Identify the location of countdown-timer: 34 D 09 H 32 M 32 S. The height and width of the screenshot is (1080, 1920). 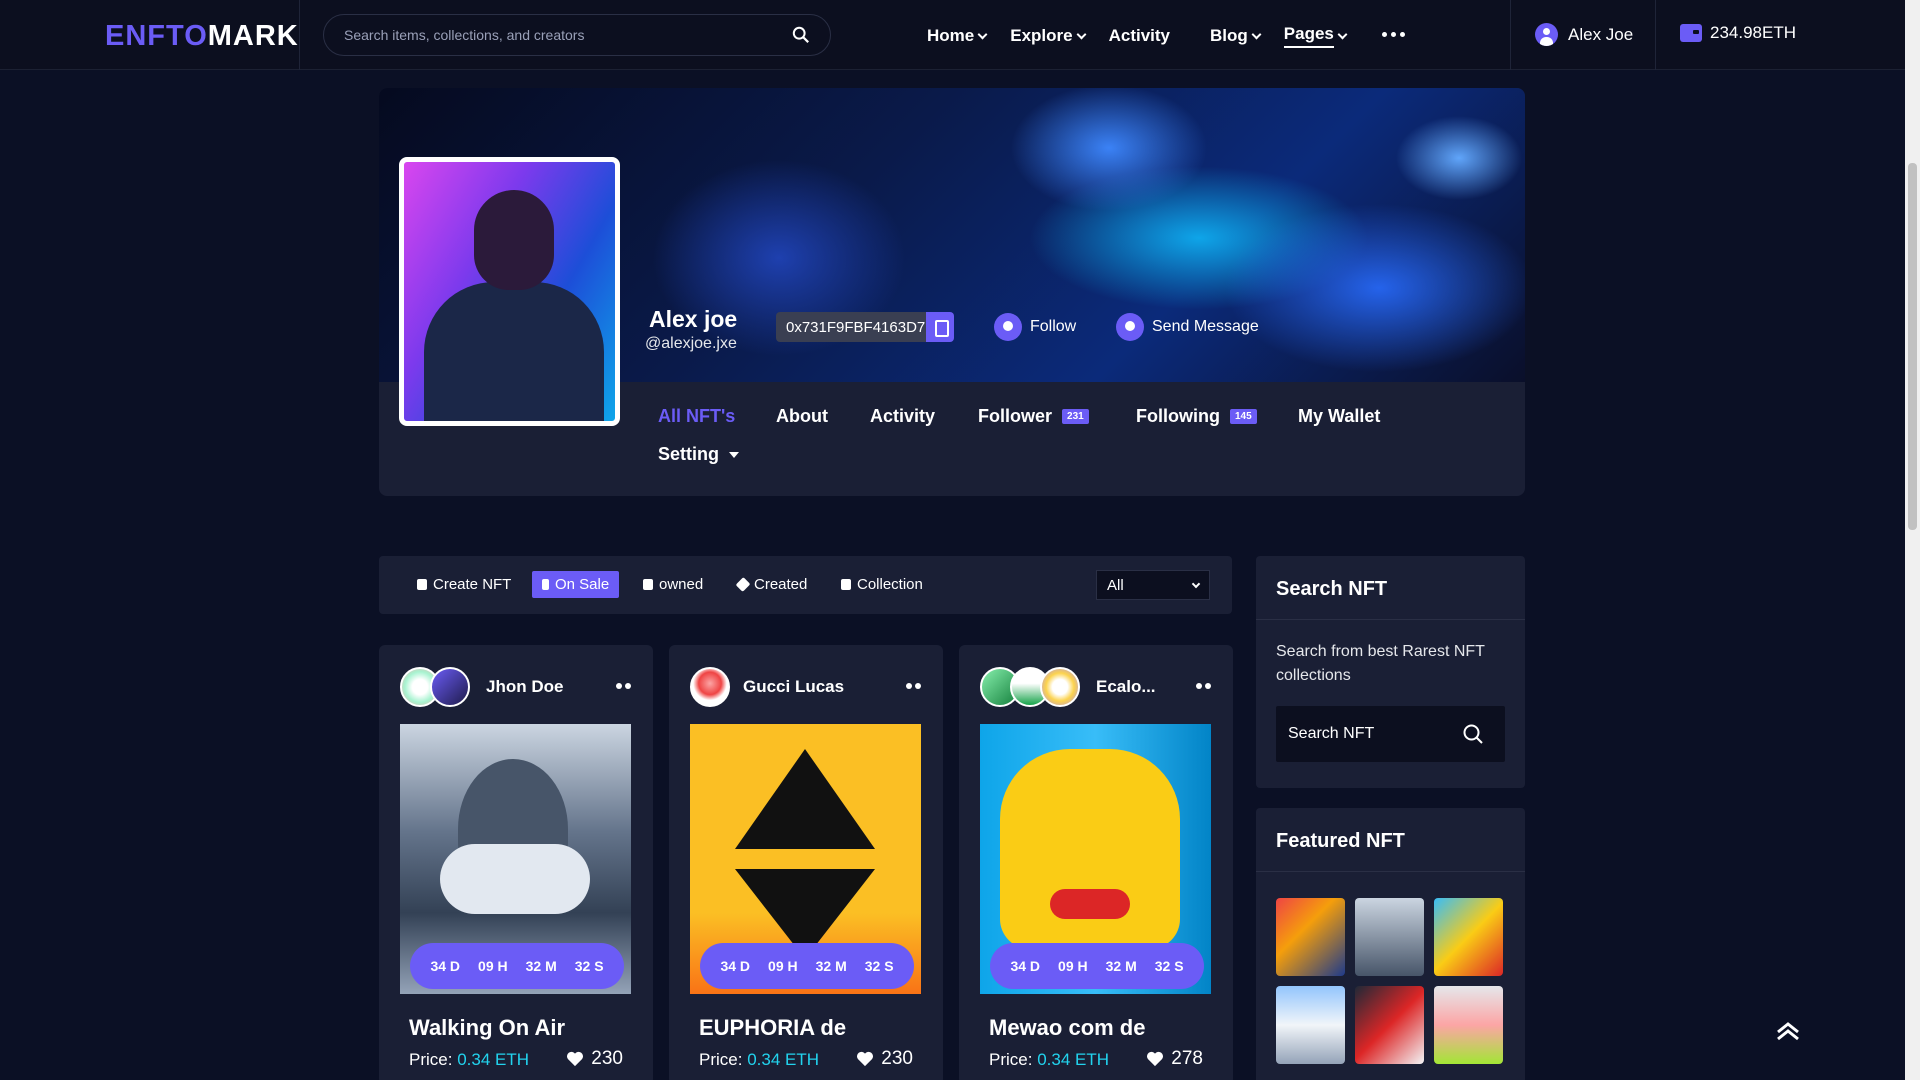
(1097, 966).